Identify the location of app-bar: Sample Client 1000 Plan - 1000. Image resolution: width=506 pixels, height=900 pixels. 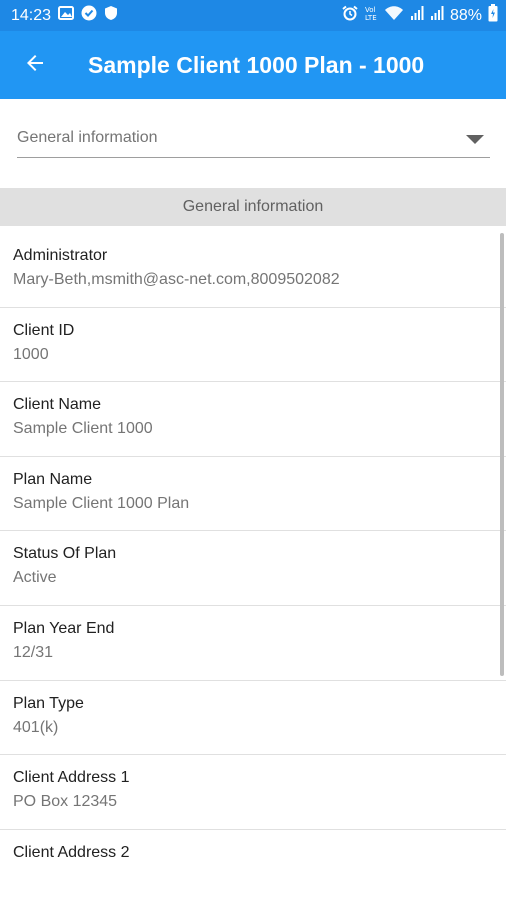
(253, 65).